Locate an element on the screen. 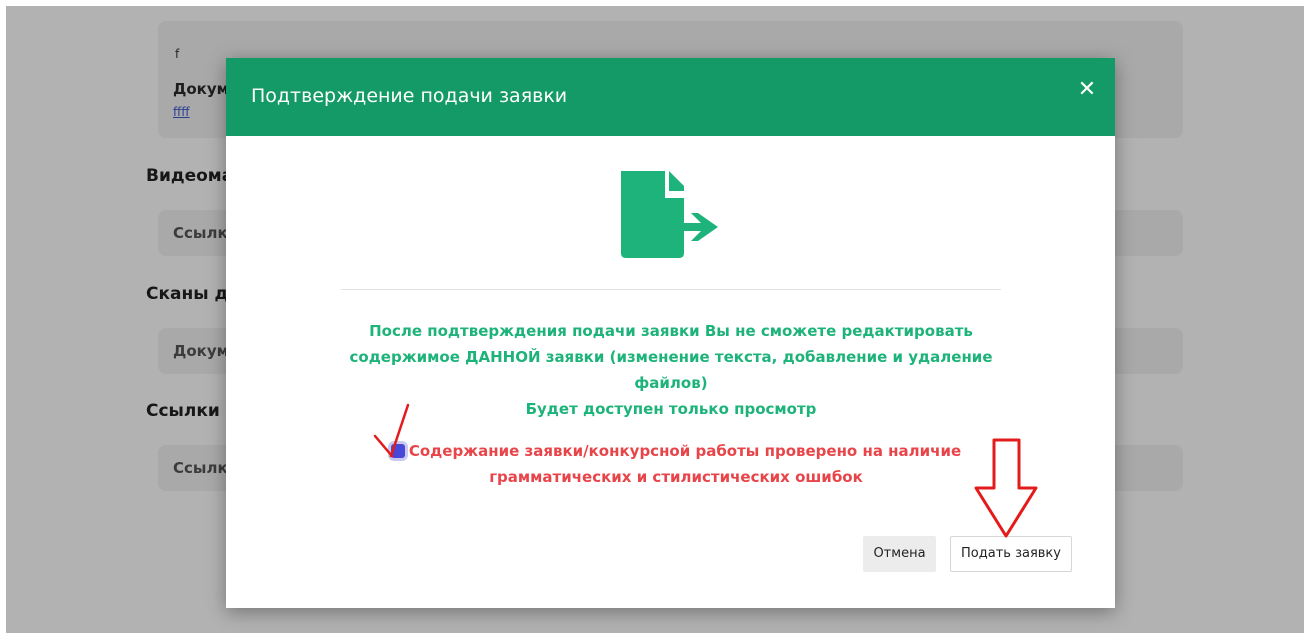  confirm-checkbox is located at coordinates (397, 451).